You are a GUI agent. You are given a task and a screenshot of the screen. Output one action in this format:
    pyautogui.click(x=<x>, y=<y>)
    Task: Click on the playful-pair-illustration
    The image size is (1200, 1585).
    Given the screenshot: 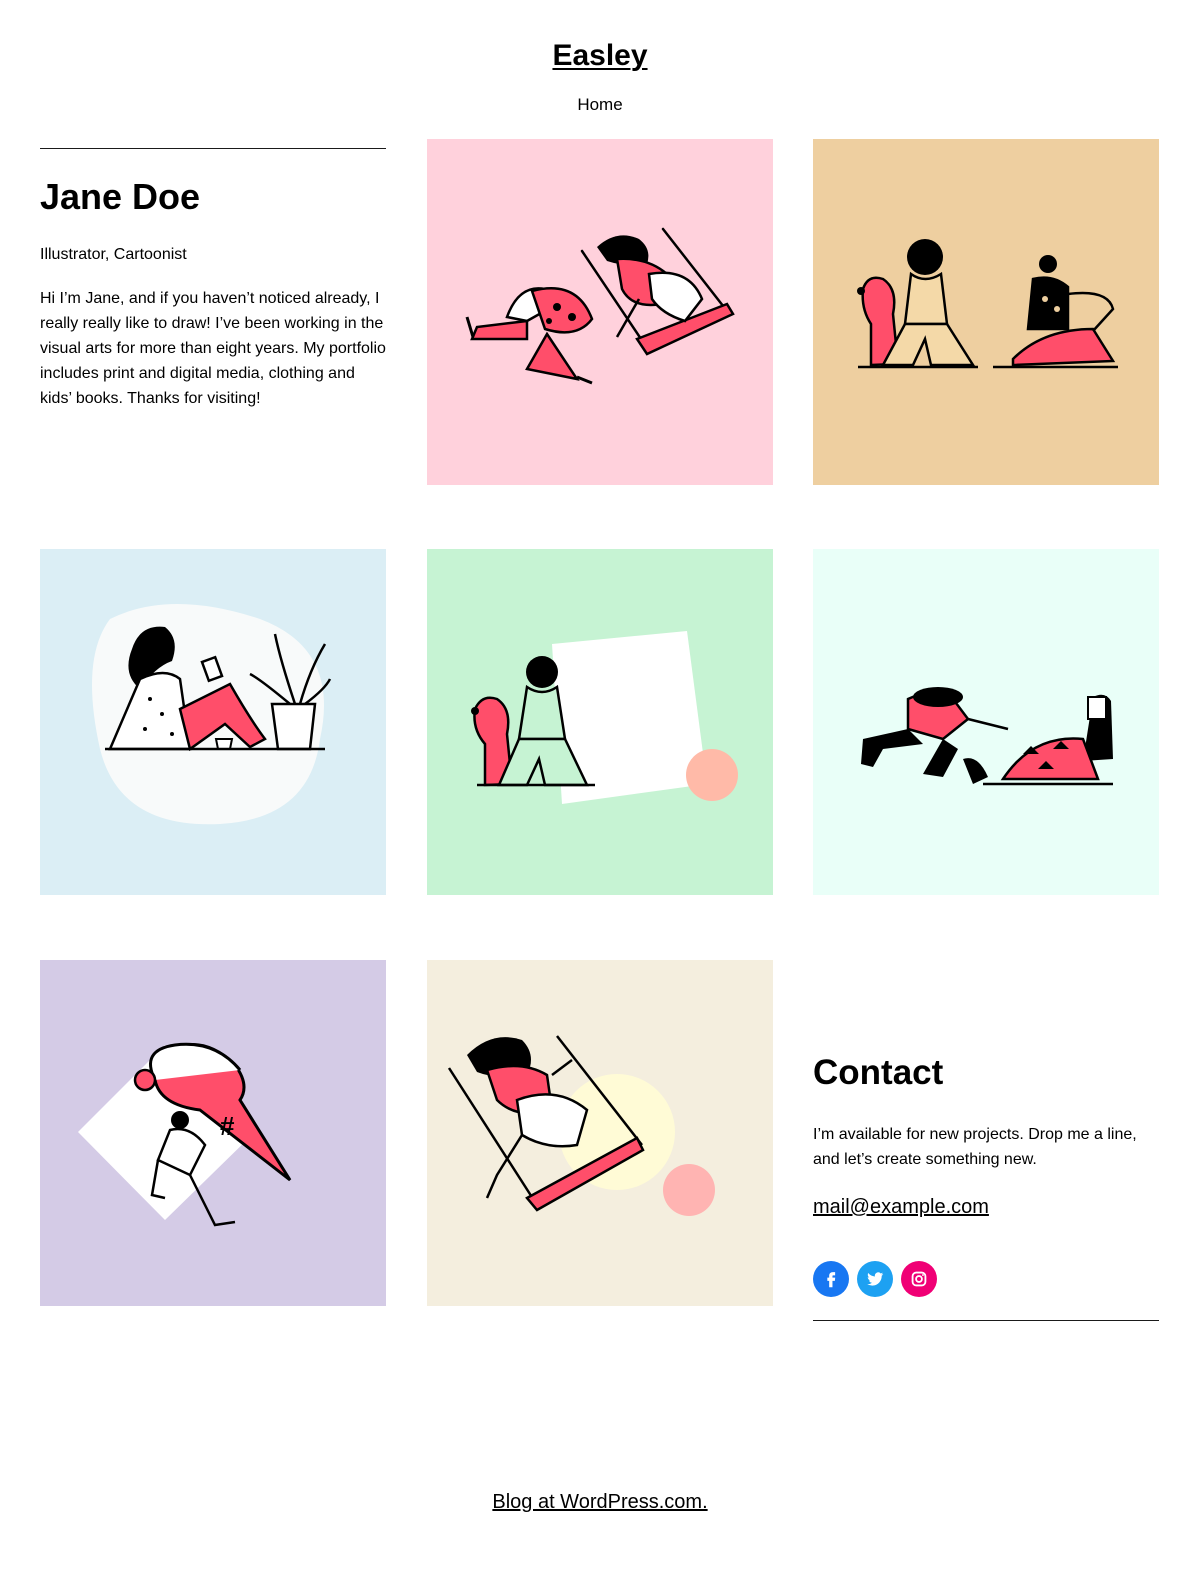 What is the action you would take?
    pyautogui.click(x=986, y=722)
    